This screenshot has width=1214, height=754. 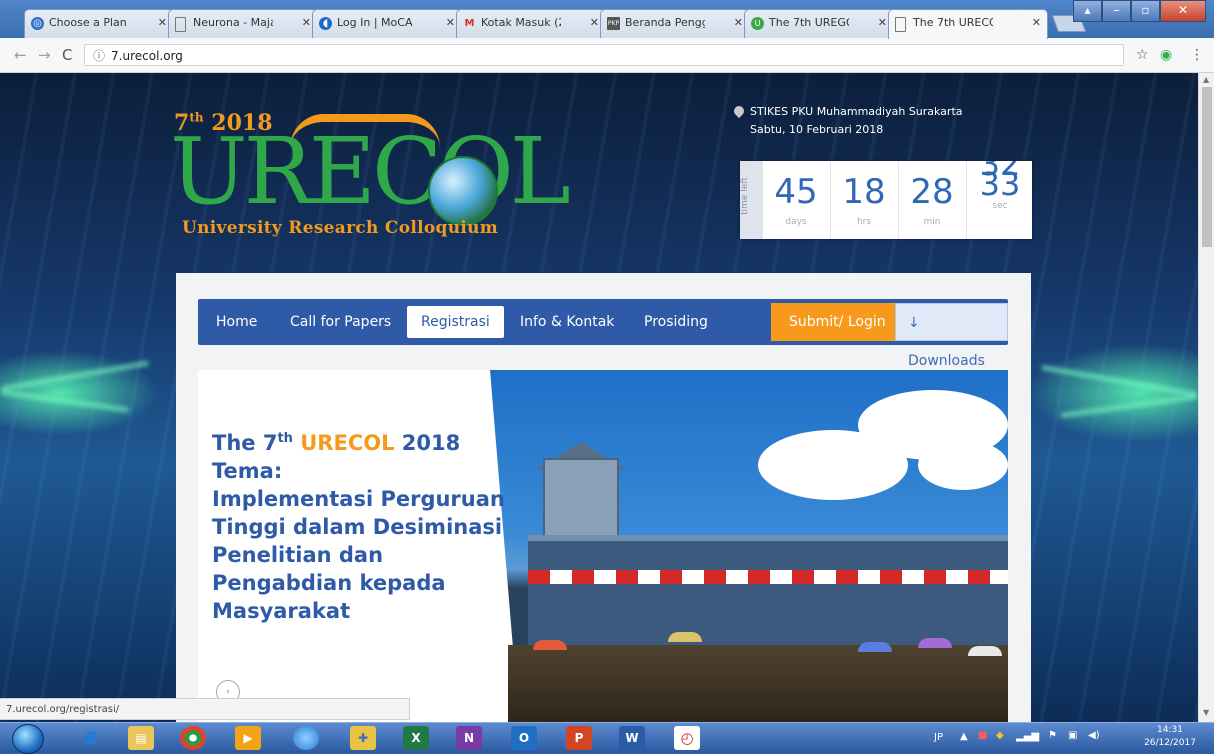 I want to click on grammarly-icon: ◉, so click(x=1166, y=55).